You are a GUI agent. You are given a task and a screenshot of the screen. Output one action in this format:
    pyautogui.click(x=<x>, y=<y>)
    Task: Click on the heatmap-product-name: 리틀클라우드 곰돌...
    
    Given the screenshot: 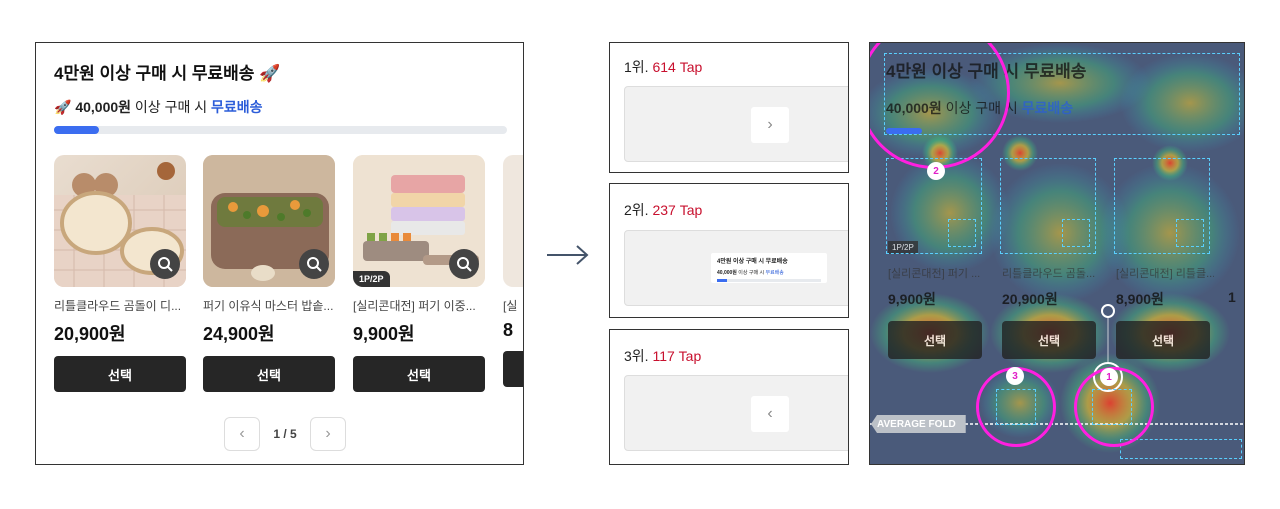 What is the action you would take?
    pyautogui.click(x=1049, y=274)
    